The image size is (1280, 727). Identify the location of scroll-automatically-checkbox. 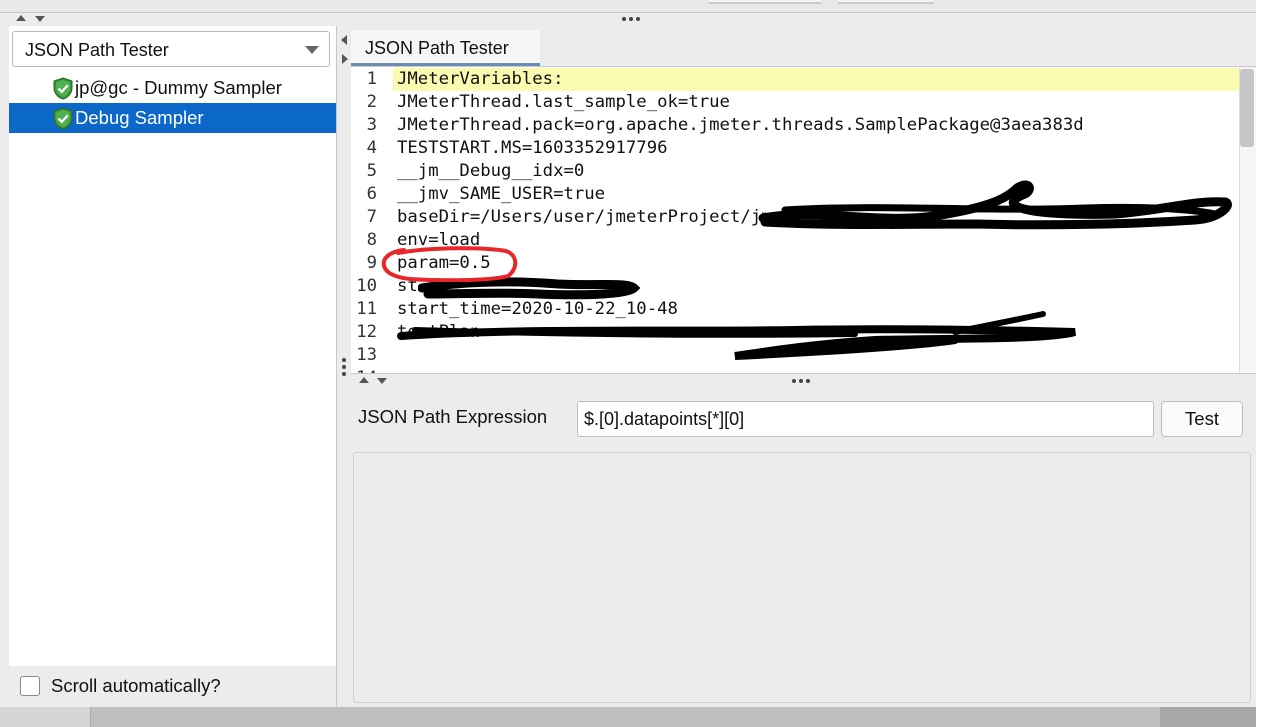
(30, 686).